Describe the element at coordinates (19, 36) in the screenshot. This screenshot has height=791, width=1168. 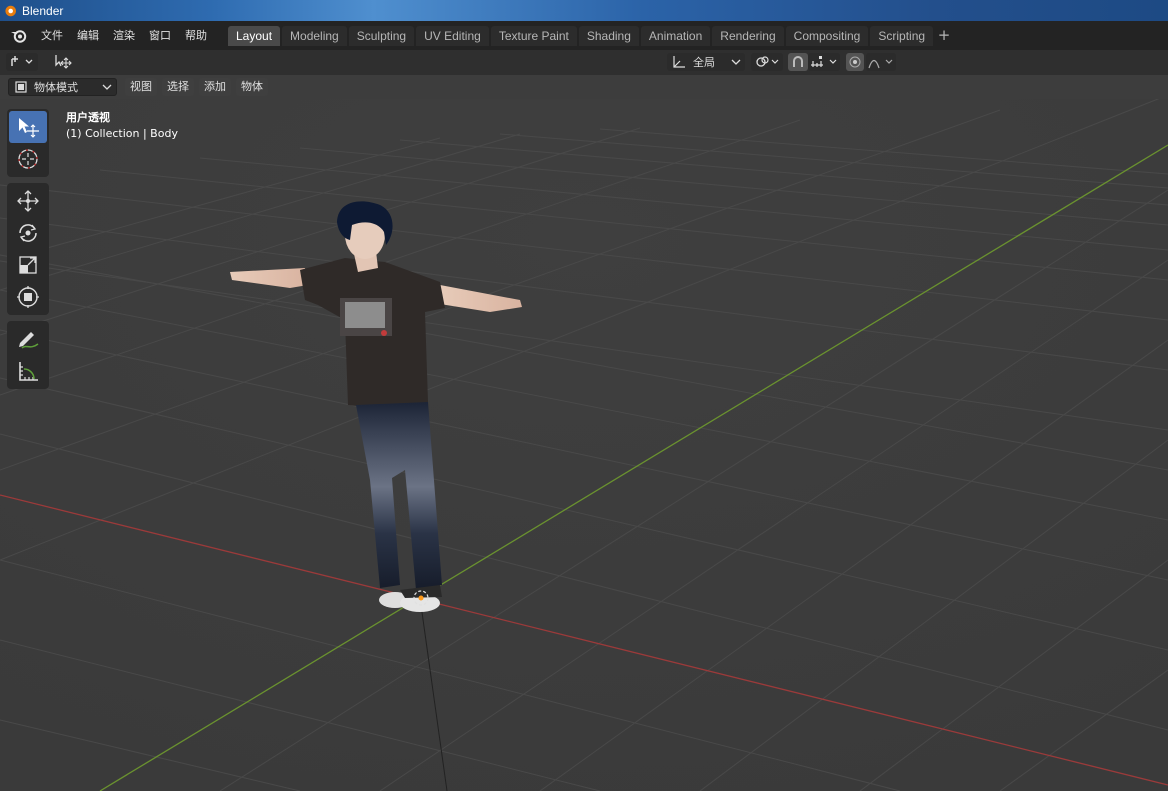
I see `blender-logo-icon` at that location.